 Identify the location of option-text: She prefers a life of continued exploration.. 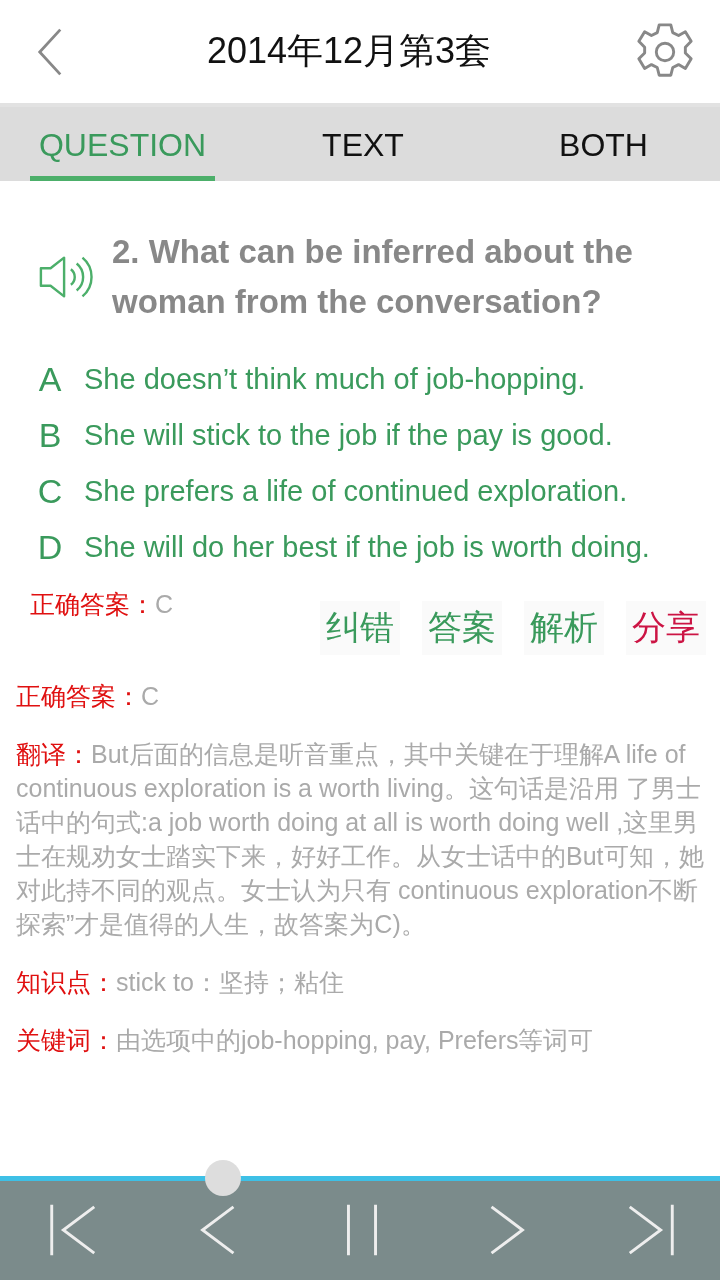
(356, 491).